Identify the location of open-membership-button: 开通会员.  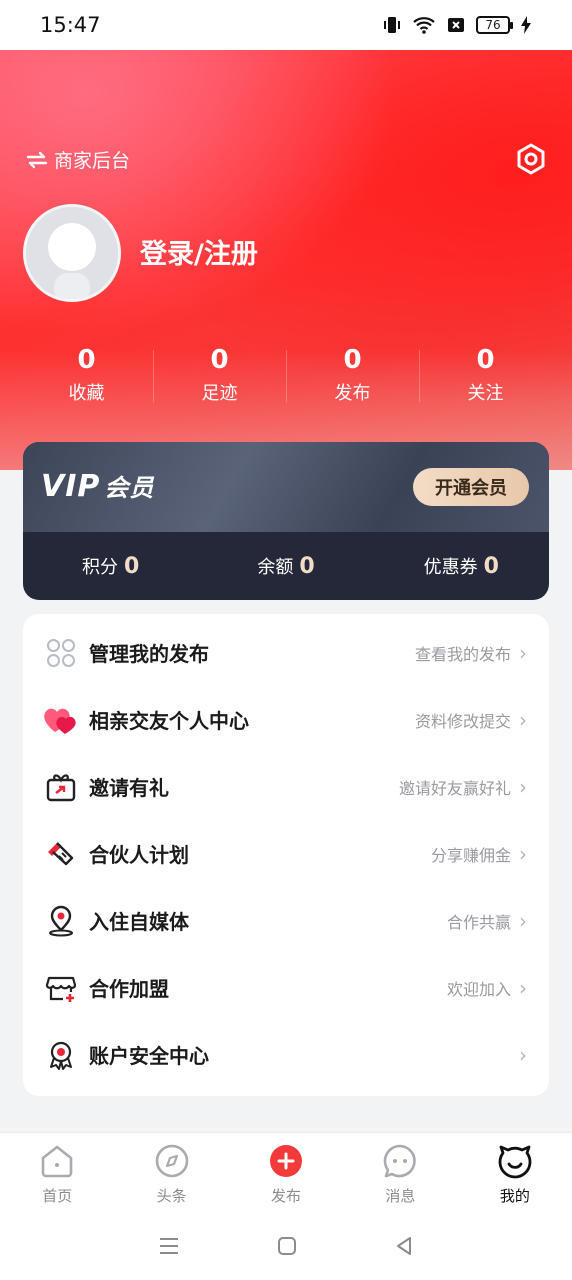
(471, 487).